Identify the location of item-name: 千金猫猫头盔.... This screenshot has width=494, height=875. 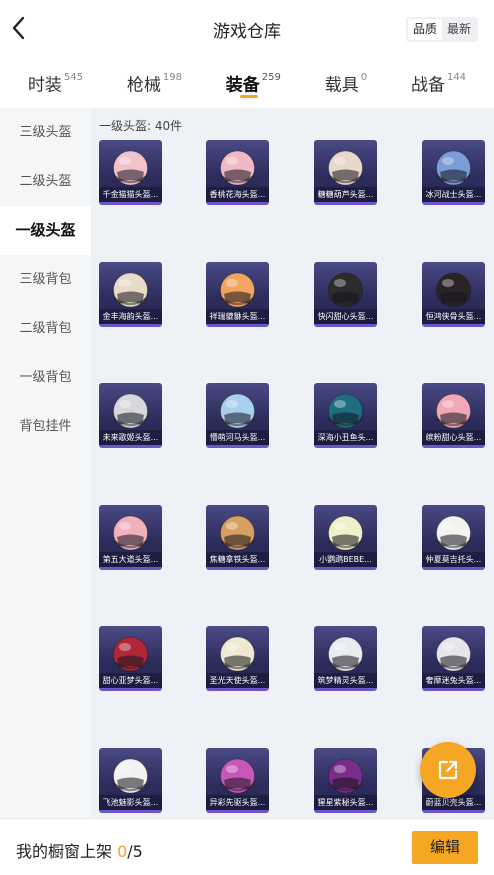
(130, 194).